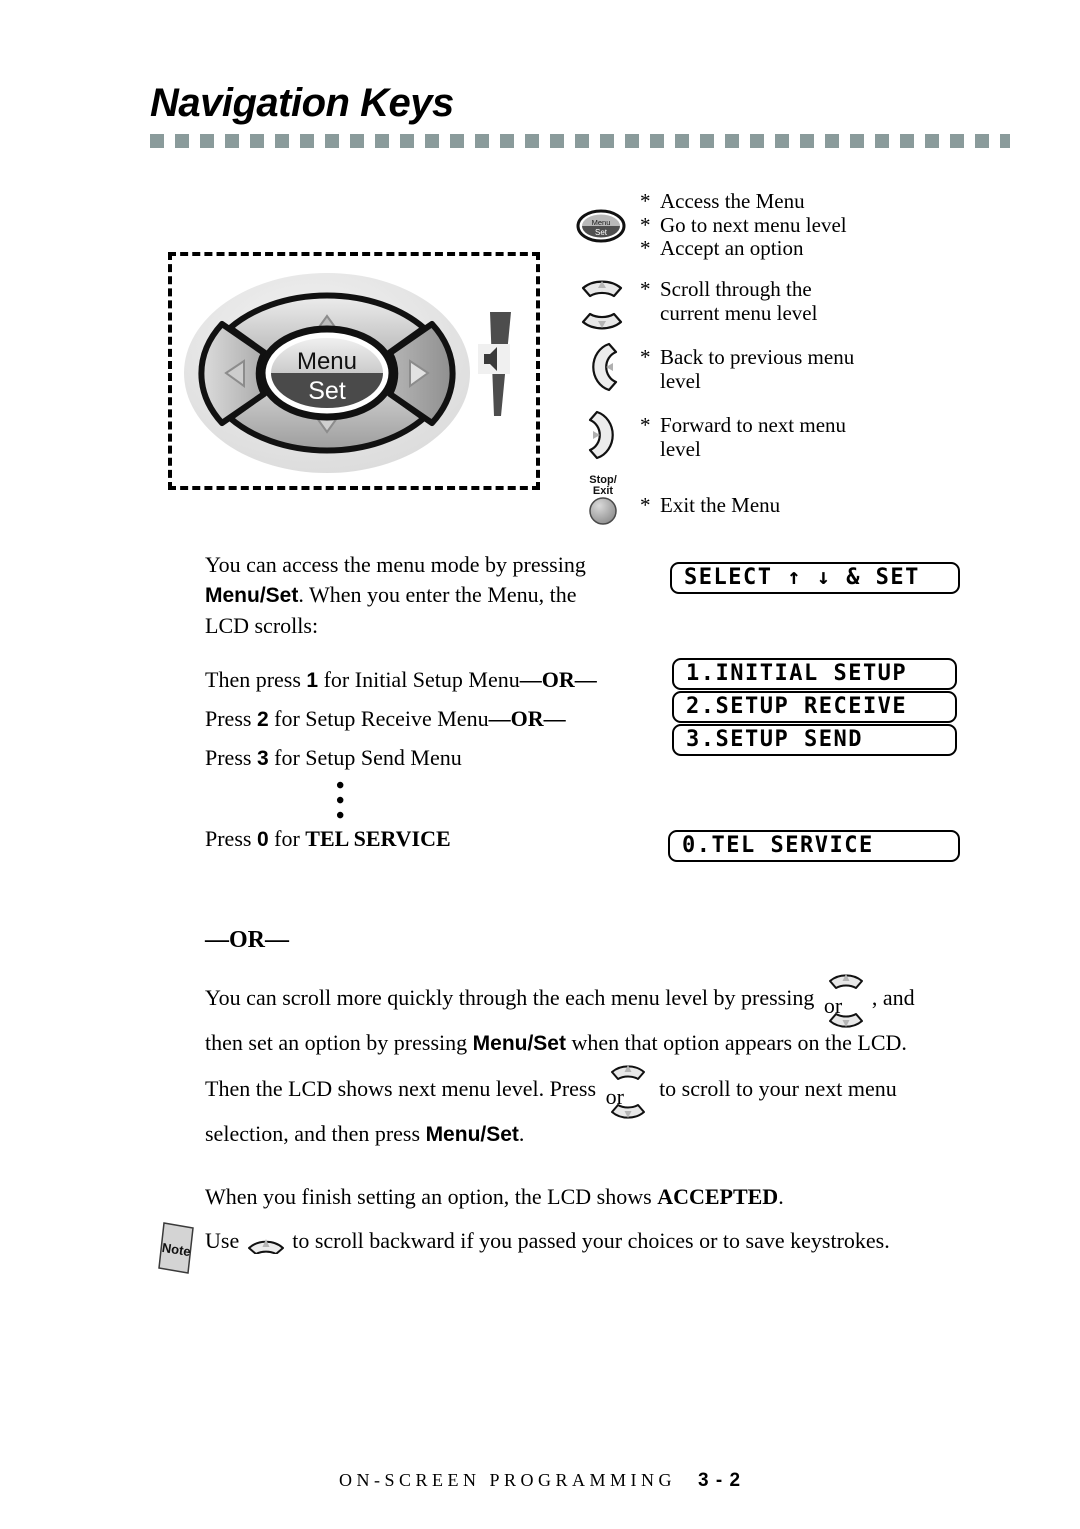  What do you see at coordinates (580, 115) in the screenshot?
I see `title-block: Navigation Keys` at bounding box center [580, 115].